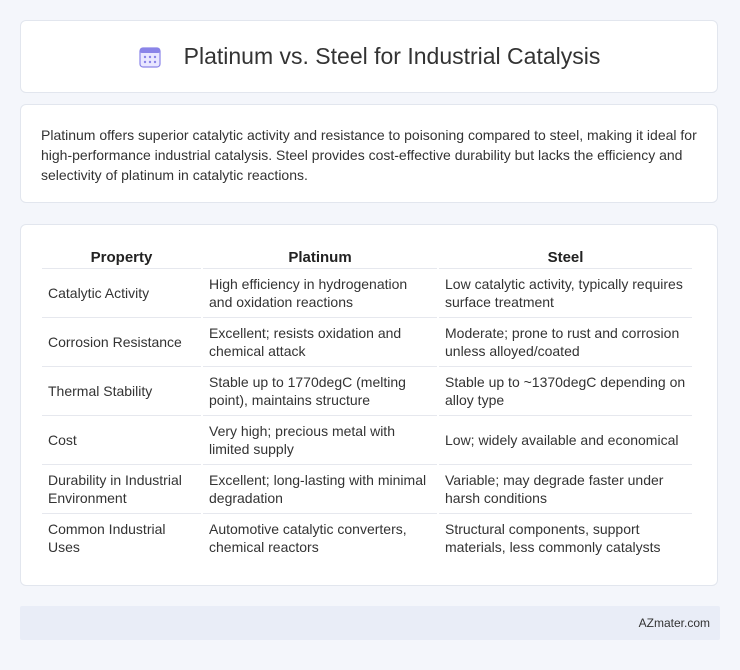 The image size is (740, 670). Describe the element at coordinates (370, 623) in the screenshot. I see `footer-bar: AZmater.com` at that location.